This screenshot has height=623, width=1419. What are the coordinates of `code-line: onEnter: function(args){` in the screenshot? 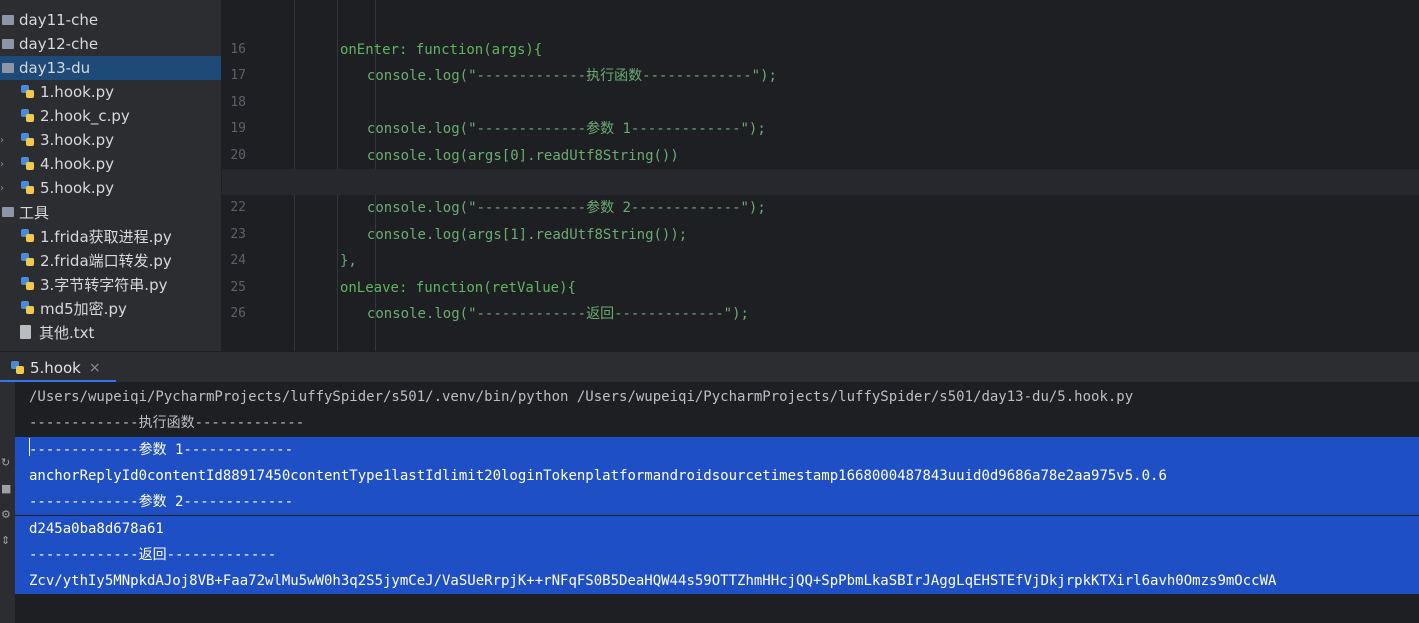 It's located at (820, 50).